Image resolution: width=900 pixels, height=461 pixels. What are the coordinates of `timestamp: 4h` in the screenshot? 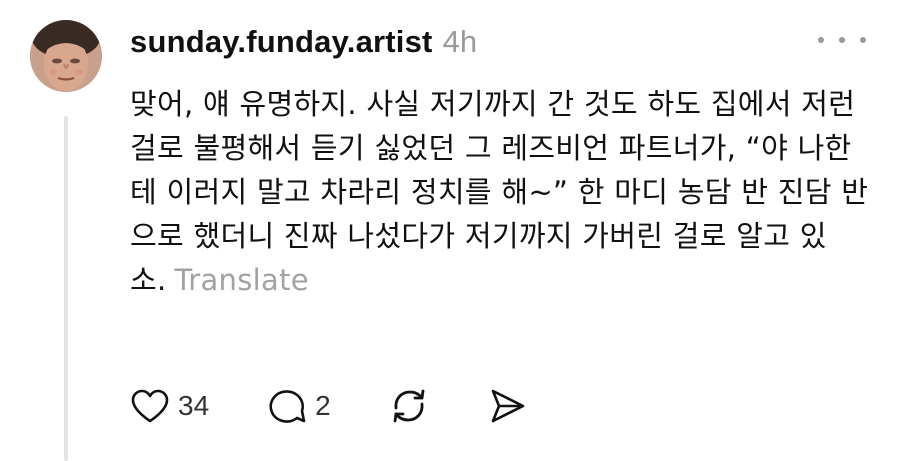 It's located at (460, 41).